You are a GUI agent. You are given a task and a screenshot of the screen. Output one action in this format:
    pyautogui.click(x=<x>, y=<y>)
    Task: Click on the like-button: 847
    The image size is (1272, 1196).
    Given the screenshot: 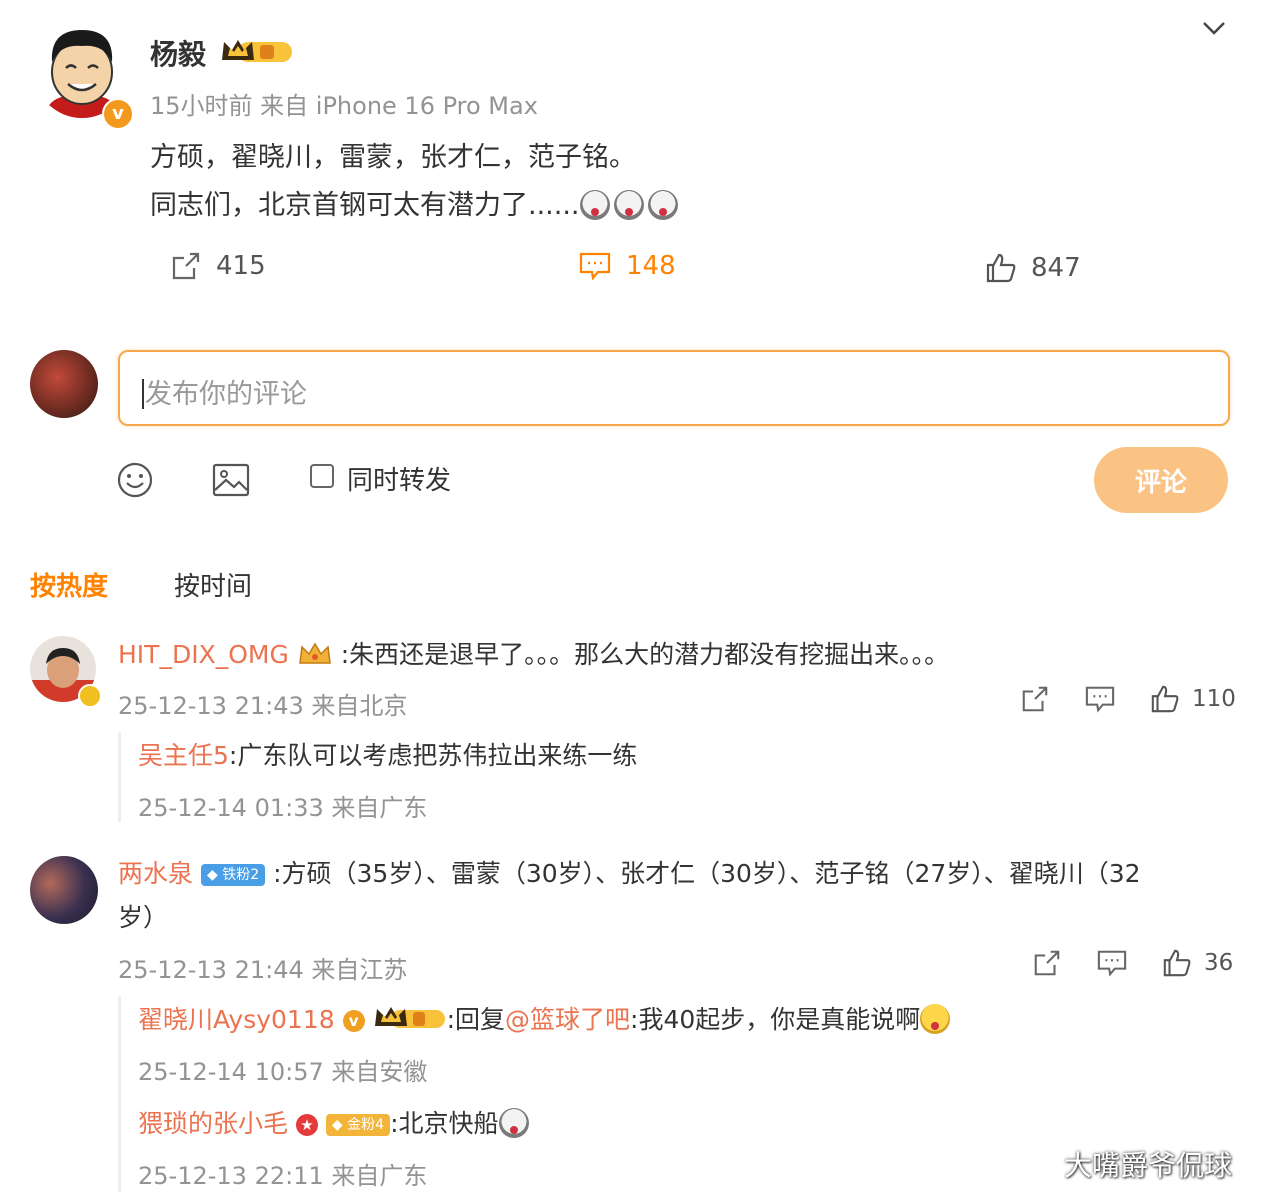 What is the action you would take?
    pyautogui.click(x=1033, y=268)
    